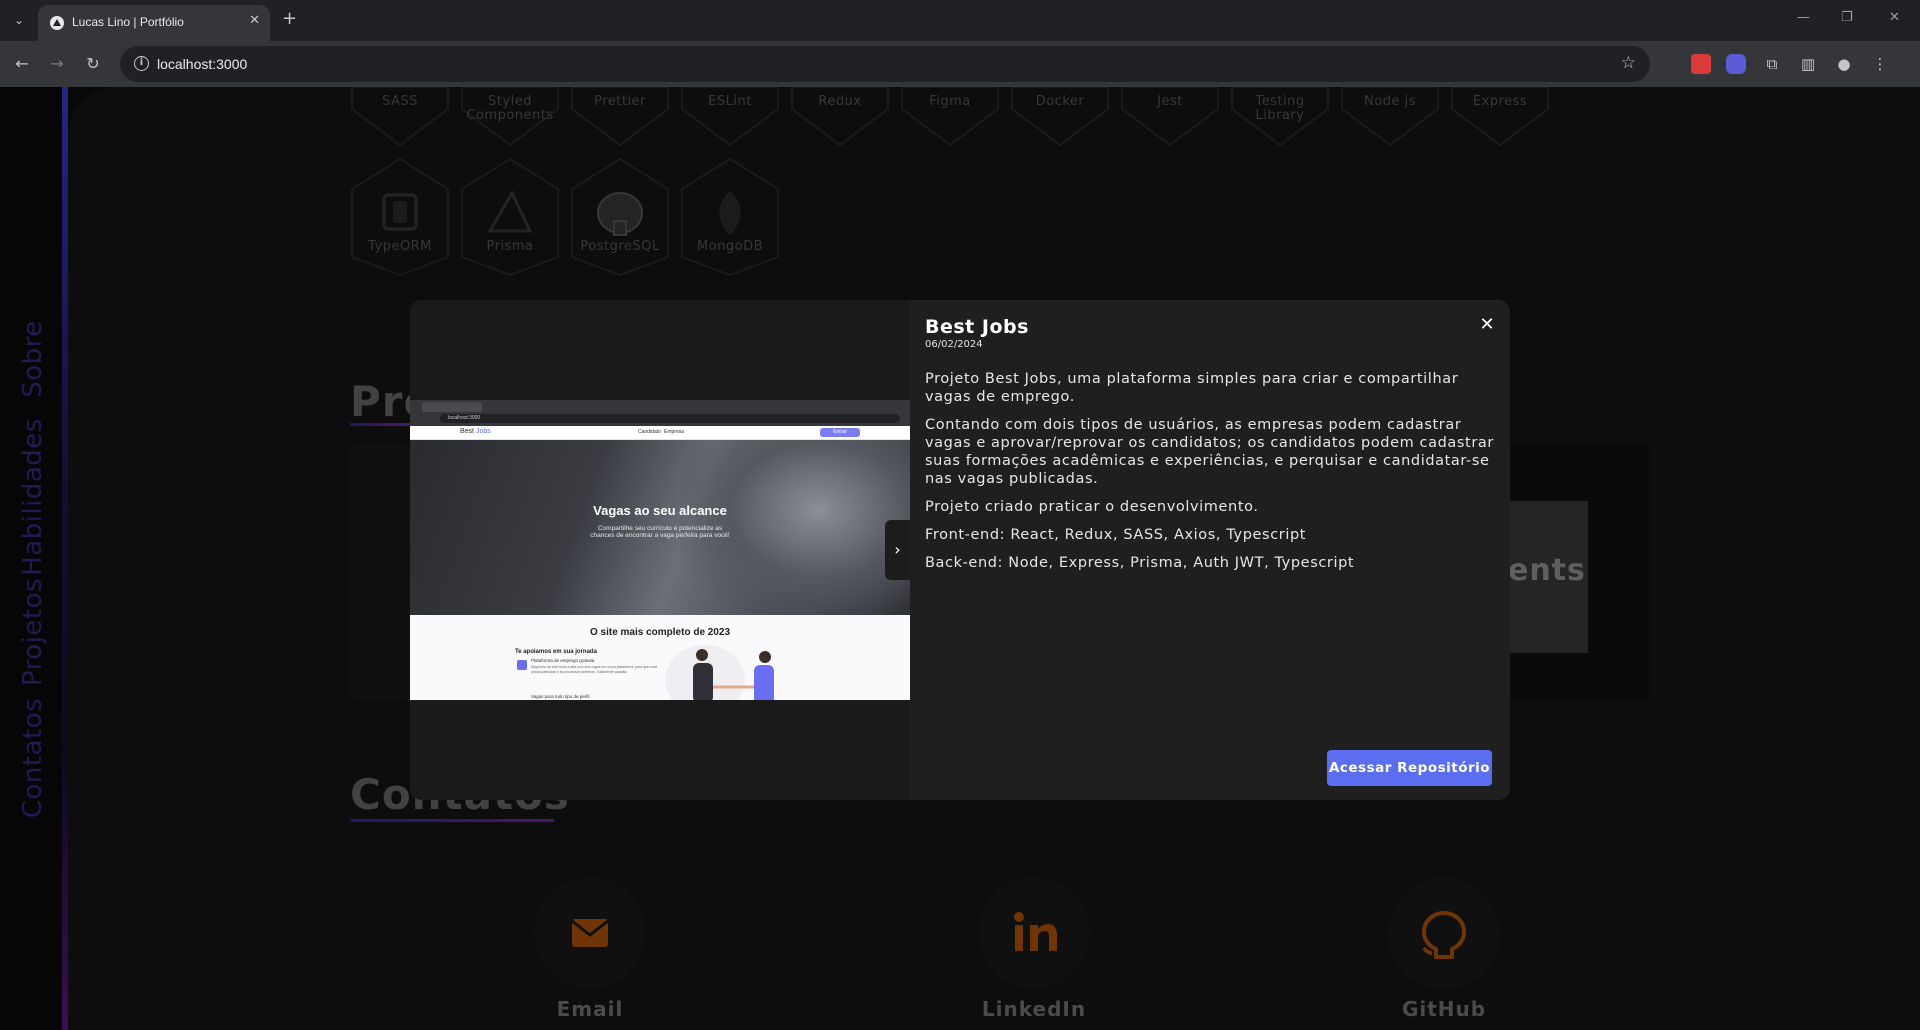  I want to click on restore-button: ❐, so click(1847, 17).